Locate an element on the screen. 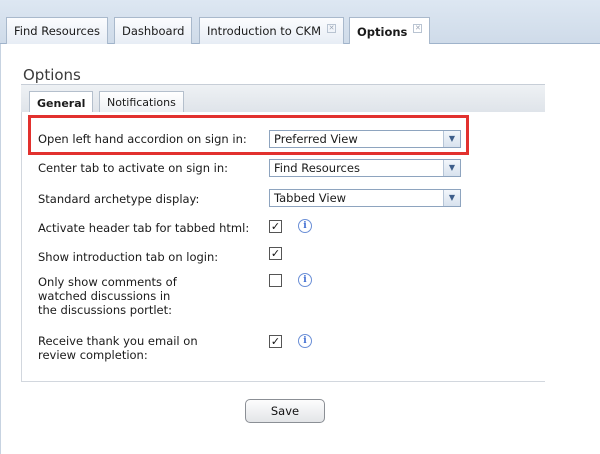 This screenshot has width=600, height=454. tab-label: Dashboard is located at coordinates (153, 31).